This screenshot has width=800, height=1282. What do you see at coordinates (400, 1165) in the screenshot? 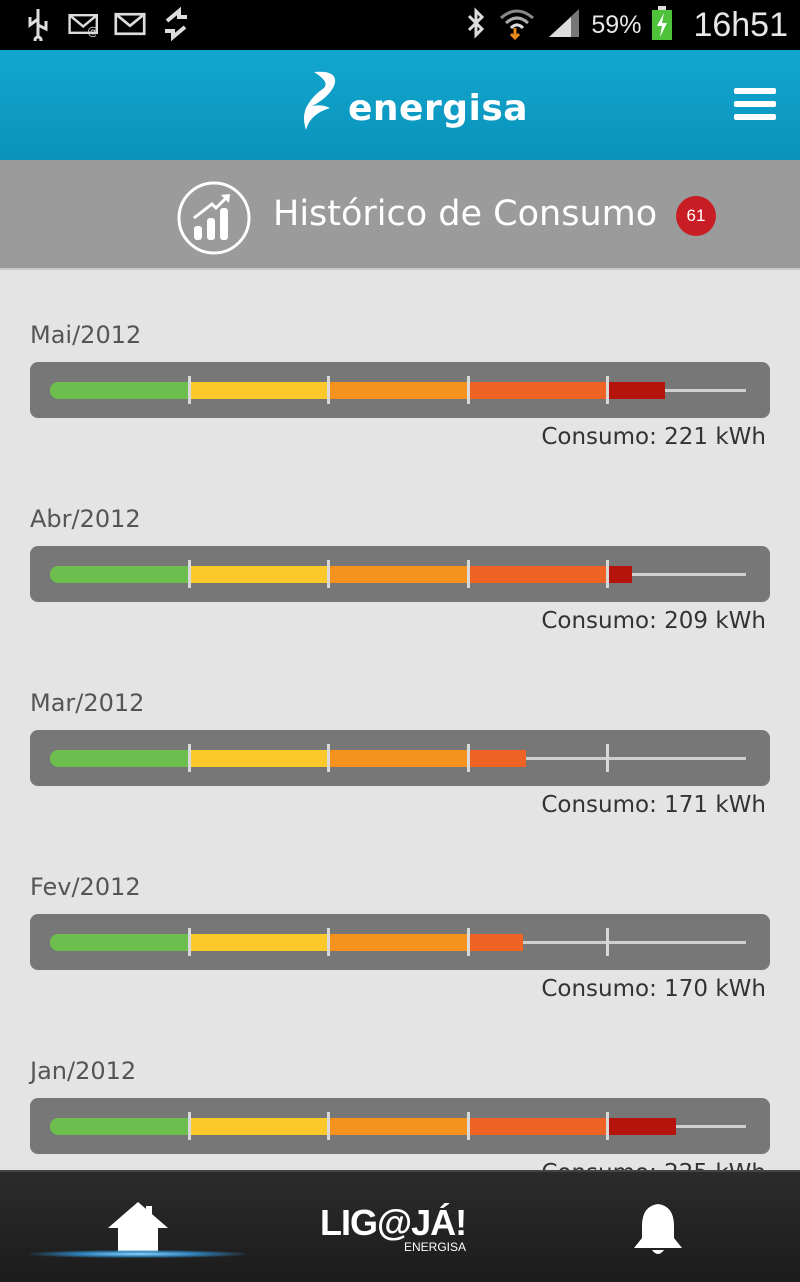
I see `consumption-value: Consumo: 225 kWh` at bounding box center [400, 1165].